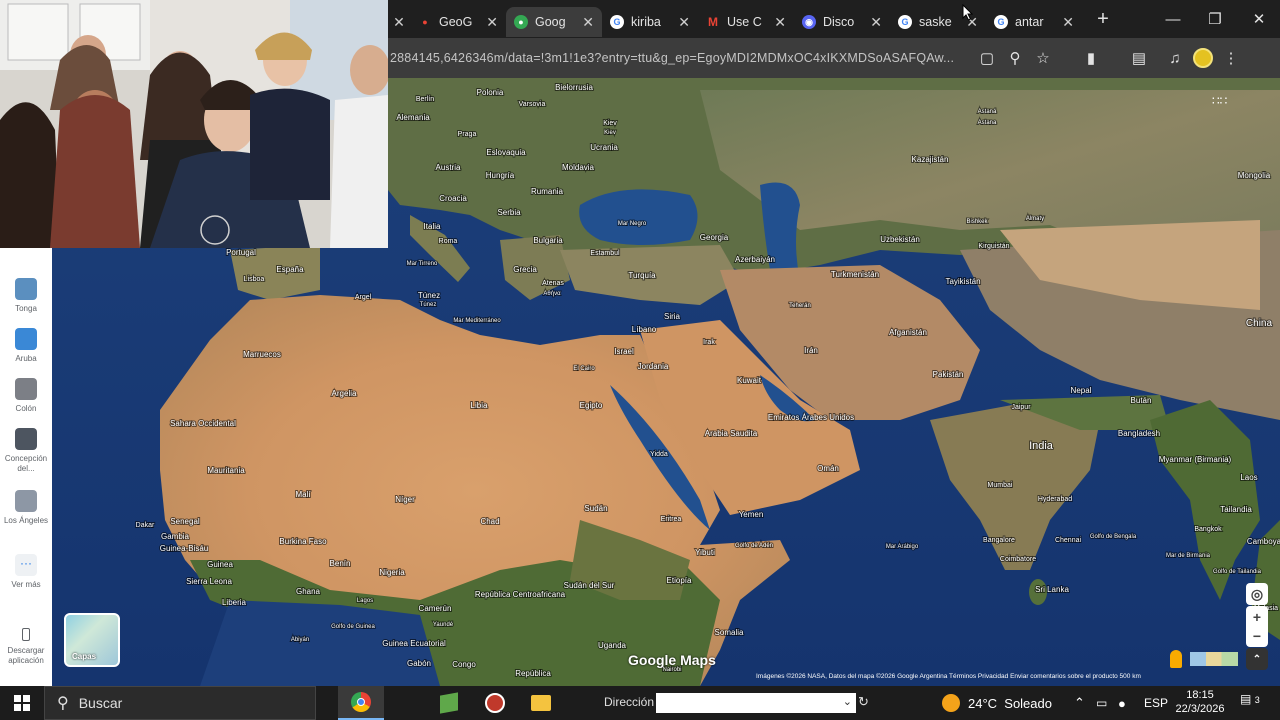 The width and height of the screenshot is (1280, 720). What do you see at coordinates (22, 703) in the screenshot?
I see `windows-start-button` at bounding box center [22, 703].